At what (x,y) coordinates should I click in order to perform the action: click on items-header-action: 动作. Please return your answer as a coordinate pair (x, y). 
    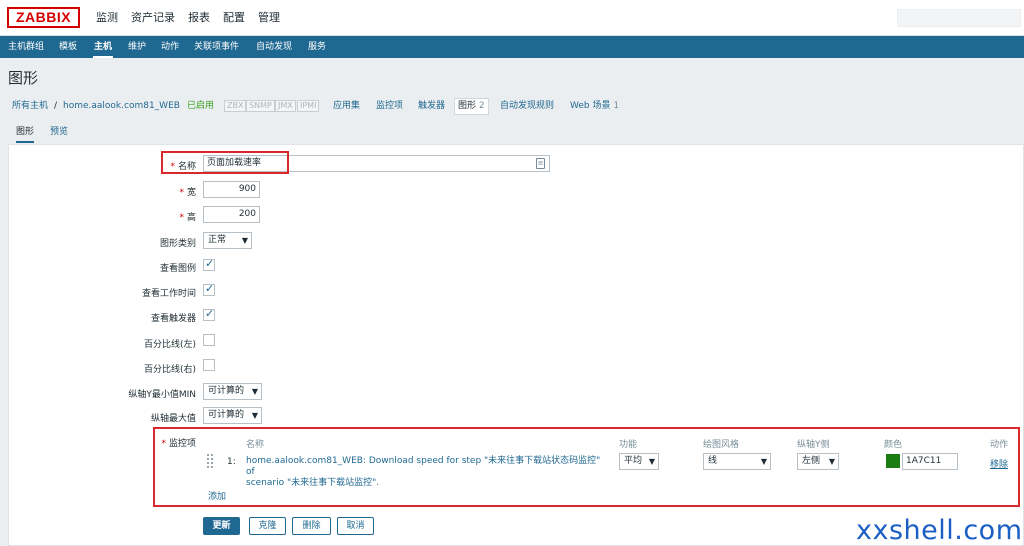
    Looking at the image, I should click on (999, 445).